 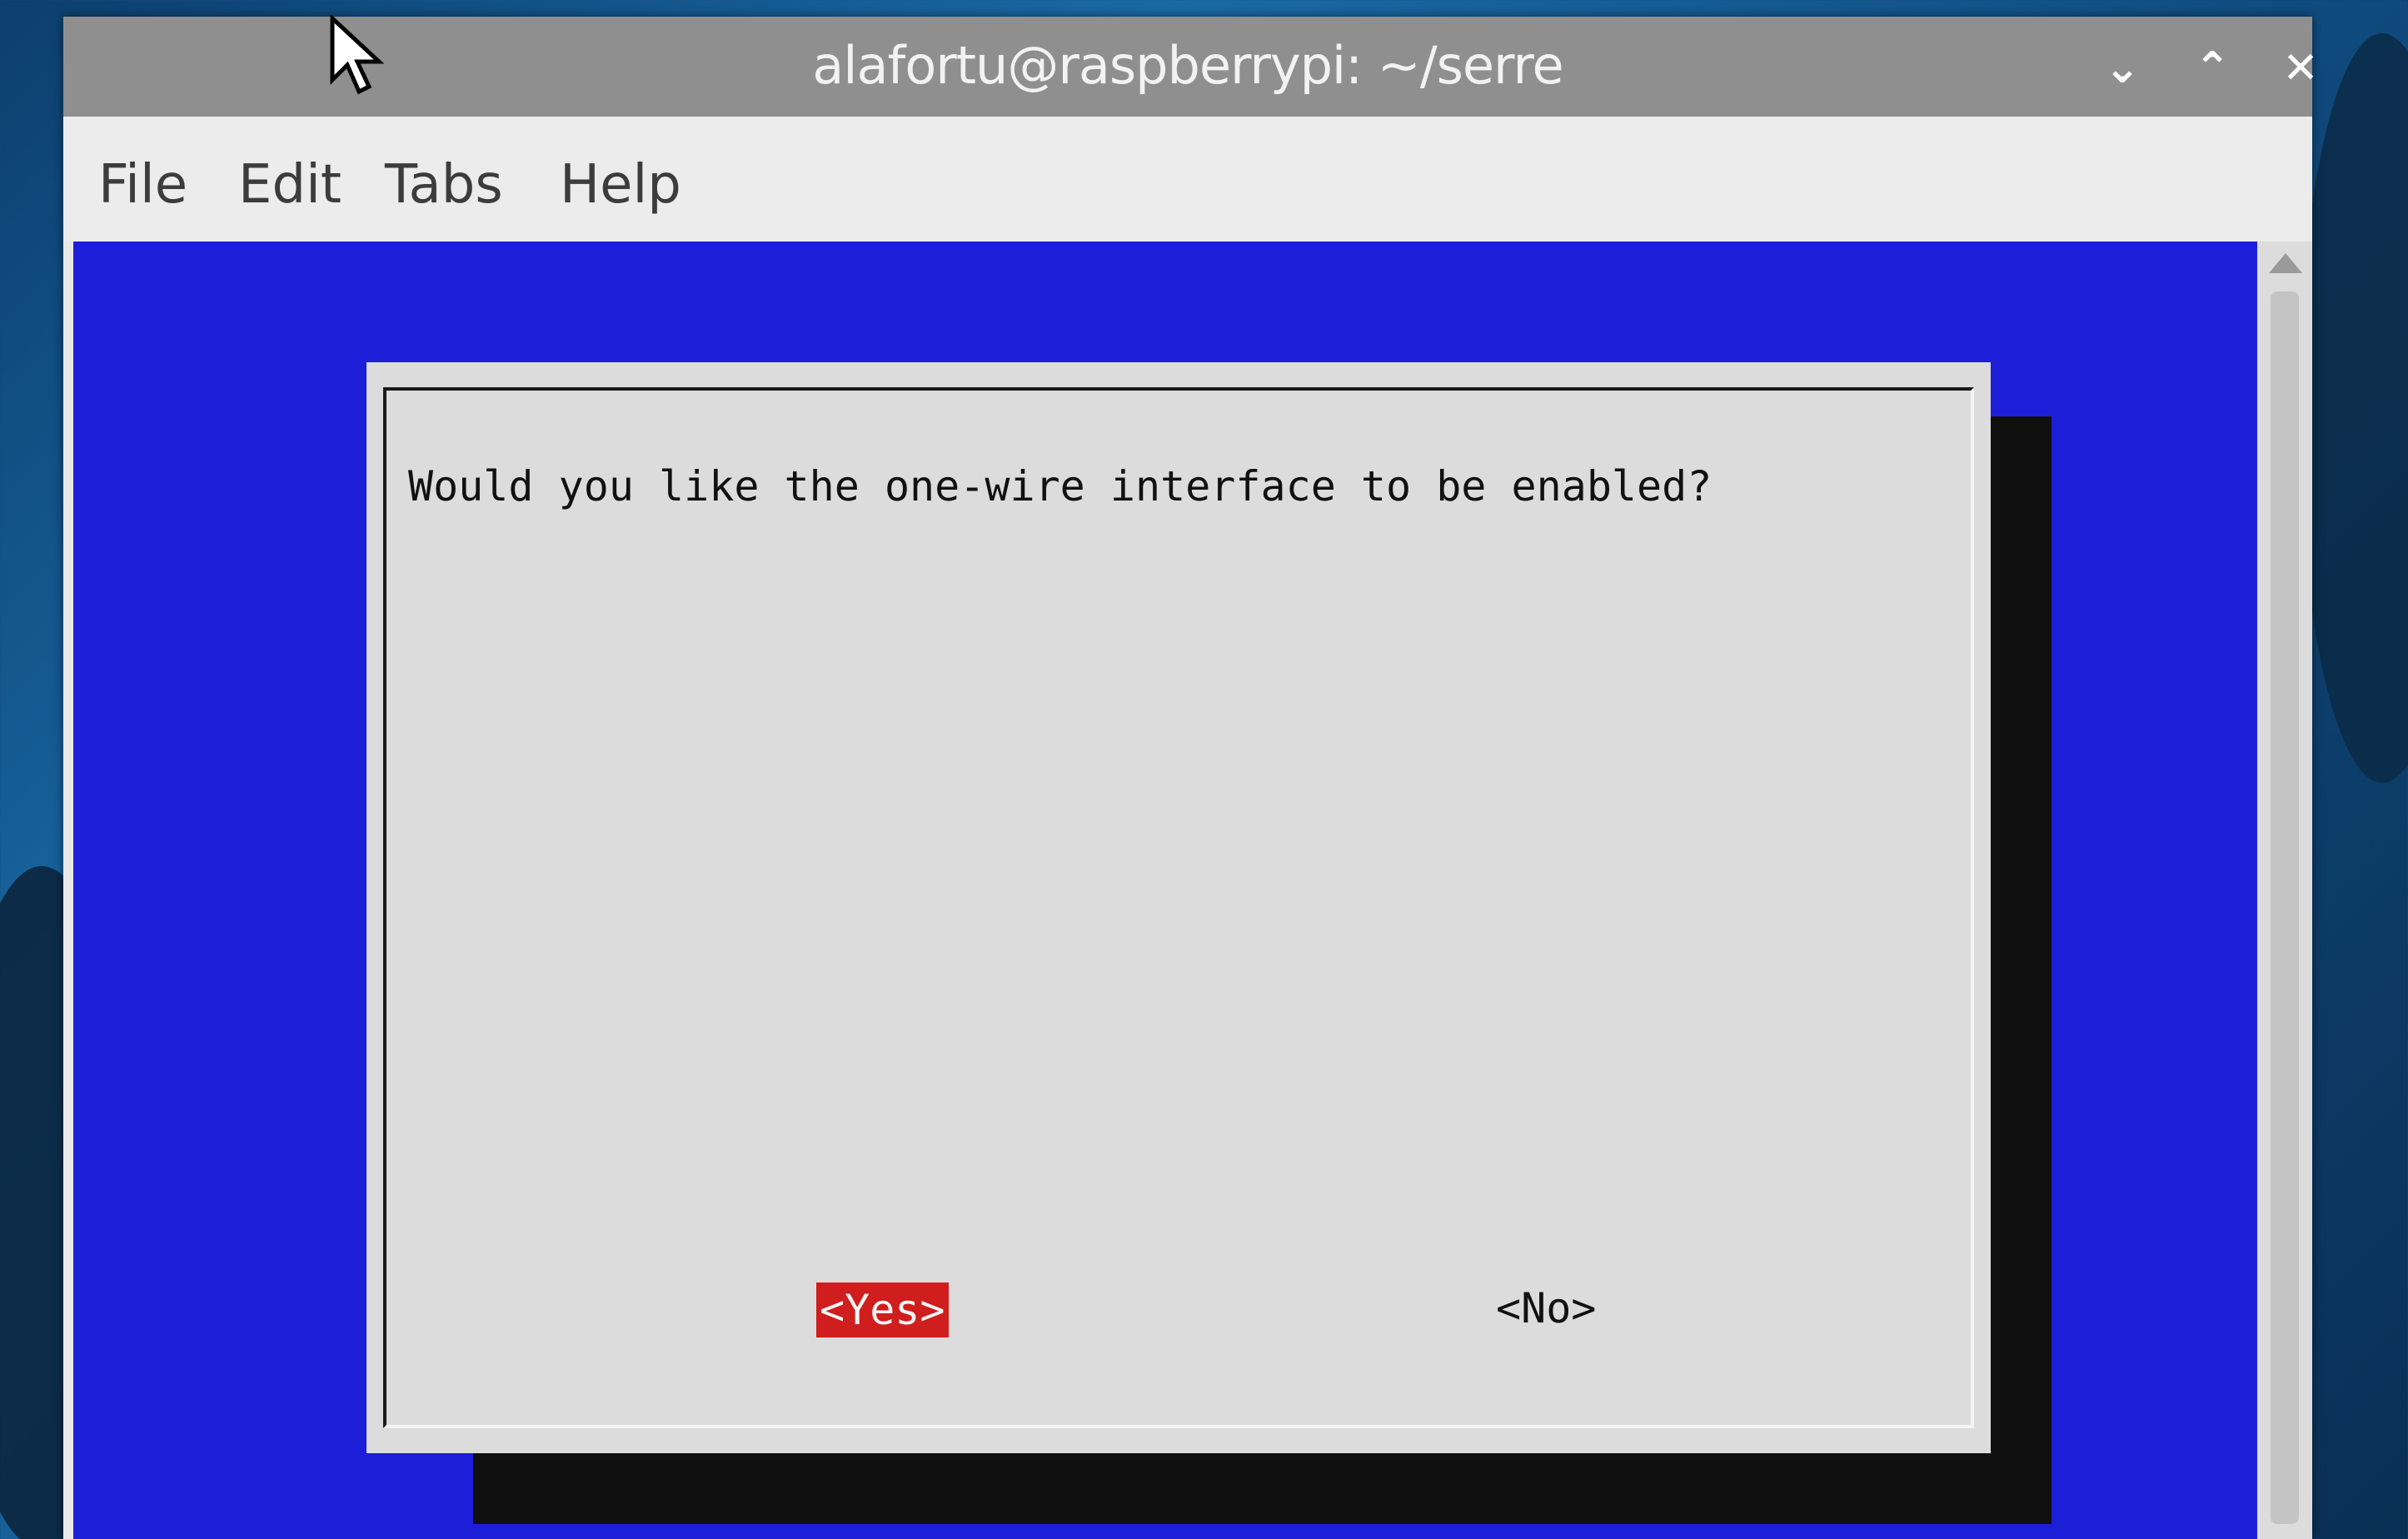 What do you see at coordinates (142, 185) in the screenshot?
I see `menu-file: File` at bounding box center [142, 185].